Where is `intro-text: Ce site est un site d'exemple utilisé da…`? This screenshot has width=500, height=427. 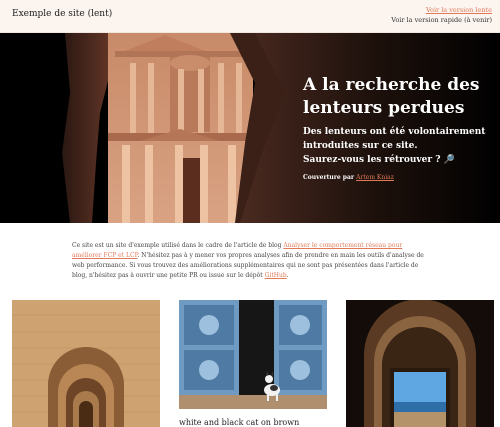
intro-text: Ce site est un site d'exemple utilisé da… is located at coordinates (177, 245).